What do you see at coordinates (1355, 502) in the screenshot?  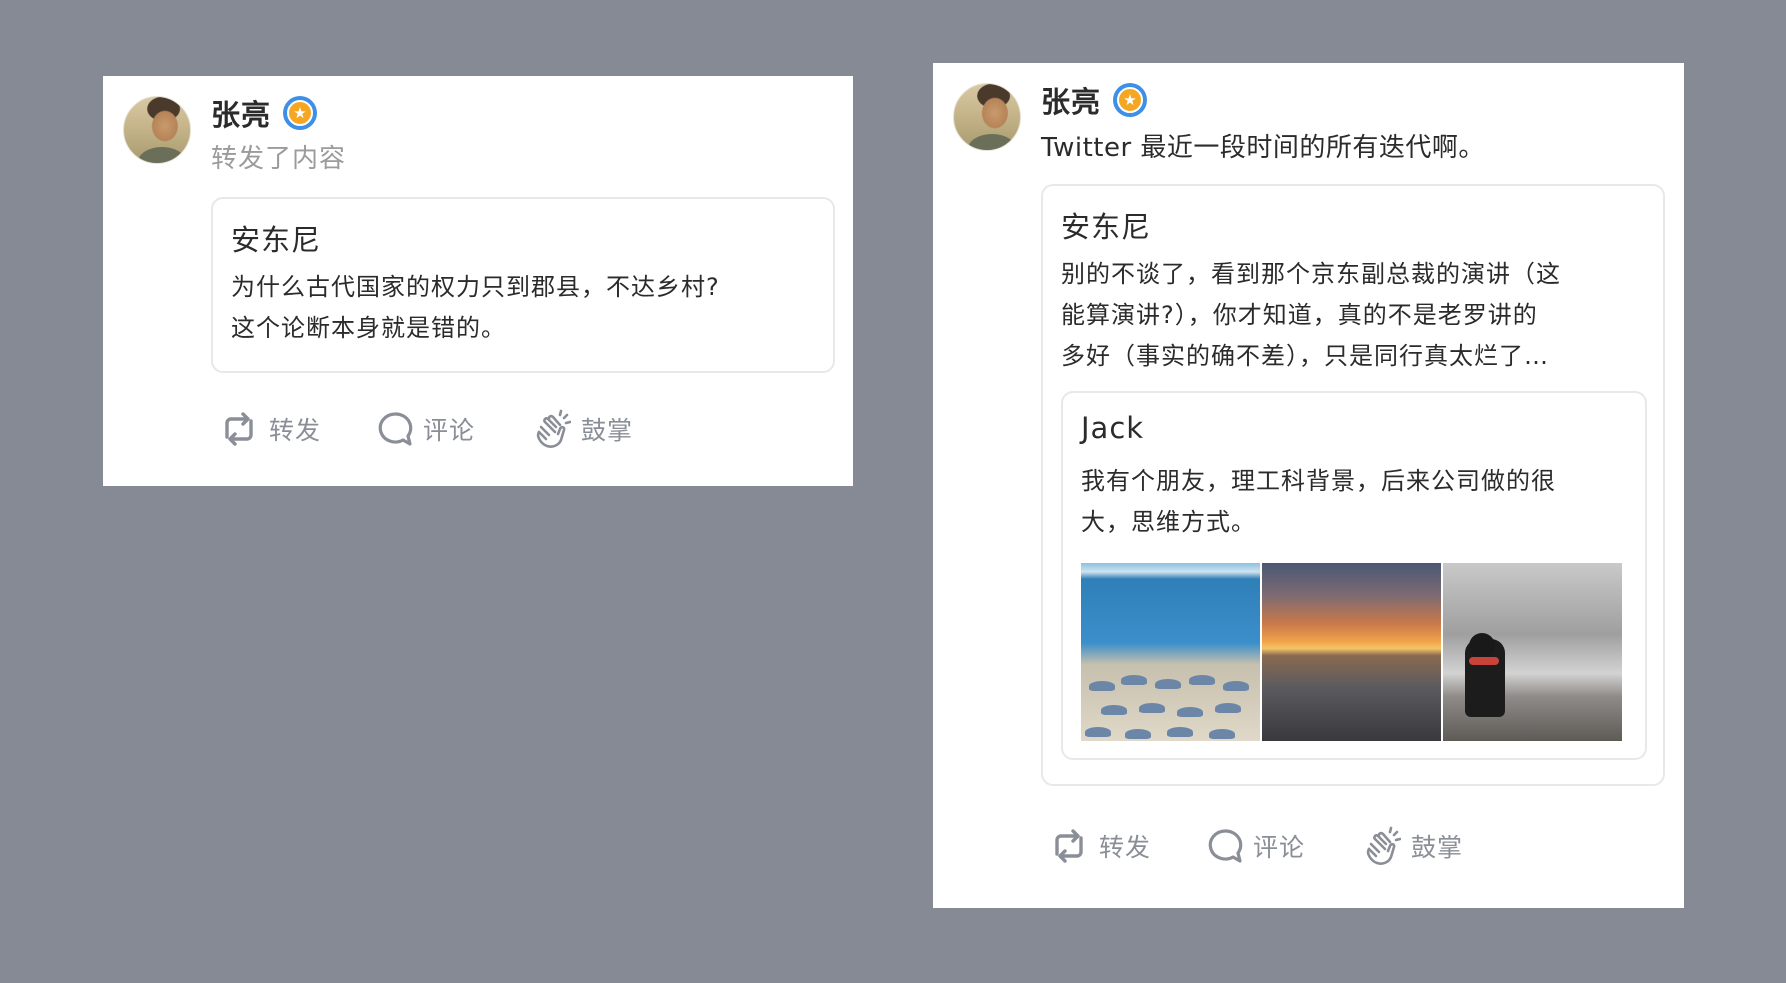 I see `nested-post-text: 我有个朋友，理工科背景，后来公司做的很 大，思维方式。` at bounding box center [1355, 502].